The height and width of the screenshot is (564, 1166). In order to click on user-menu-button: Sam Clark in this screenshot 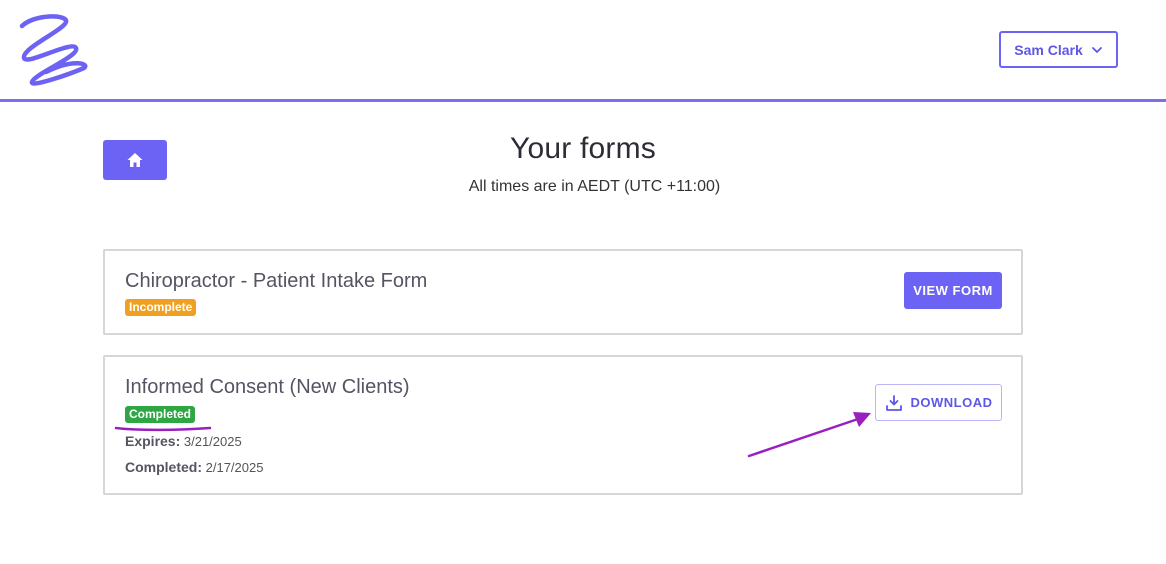, I will do `click(1058, 49)`.